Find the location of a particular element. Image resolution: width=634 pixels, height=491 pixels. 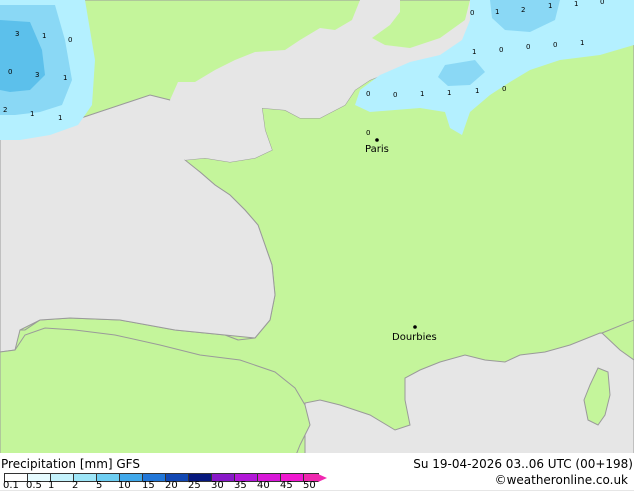

city-dot-dourbies is located at coordinates (415, 327).